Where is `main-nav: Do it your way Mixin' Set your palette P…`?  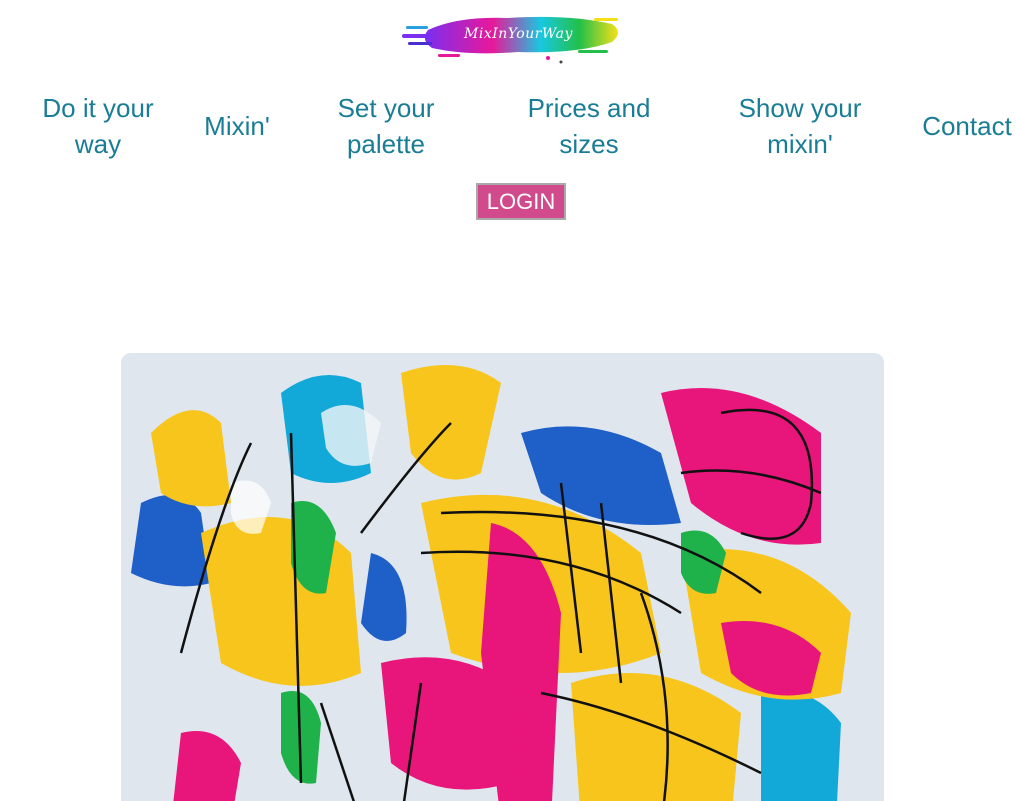
main-nav: Do it your way Mixin' Set your palette P… is located at coordinates (508, 130).